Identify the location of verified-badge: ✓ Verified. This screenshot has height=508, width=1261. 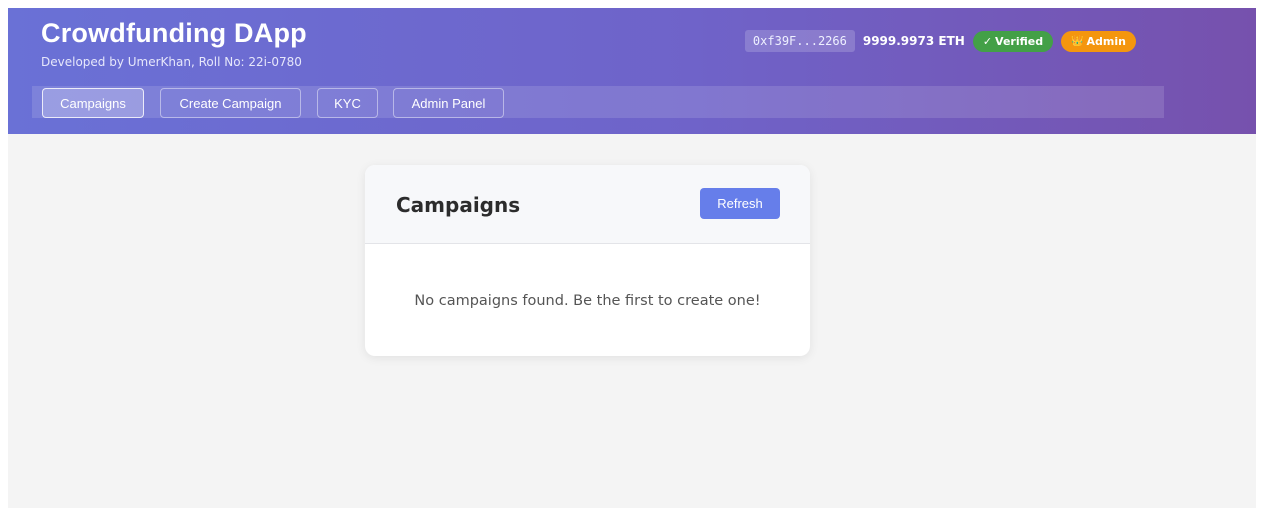
(1013, 41).